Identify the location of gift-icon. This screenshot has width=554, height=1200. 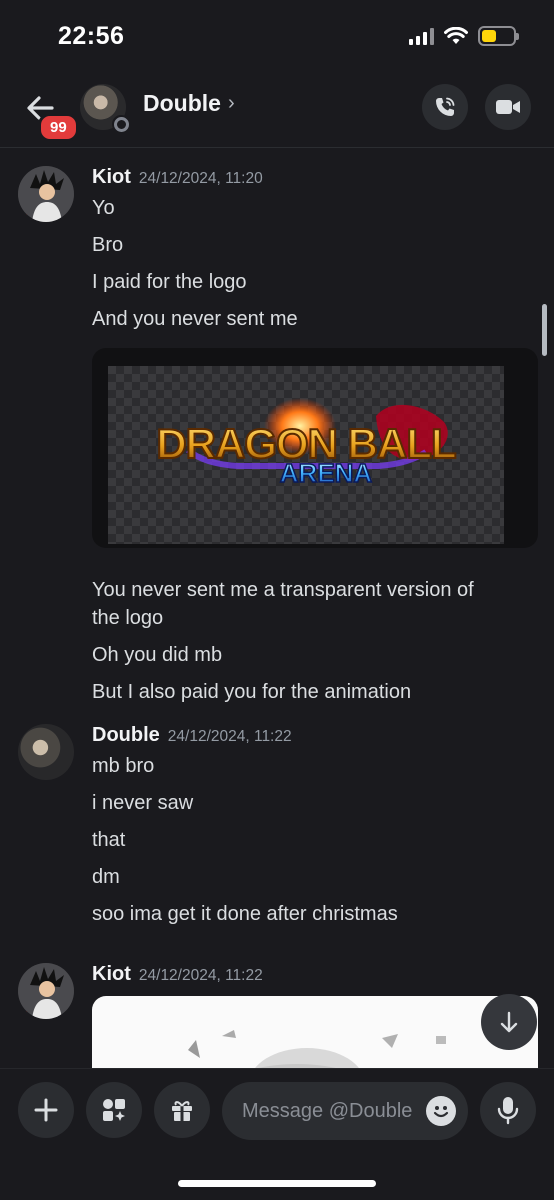
(182, 1111).